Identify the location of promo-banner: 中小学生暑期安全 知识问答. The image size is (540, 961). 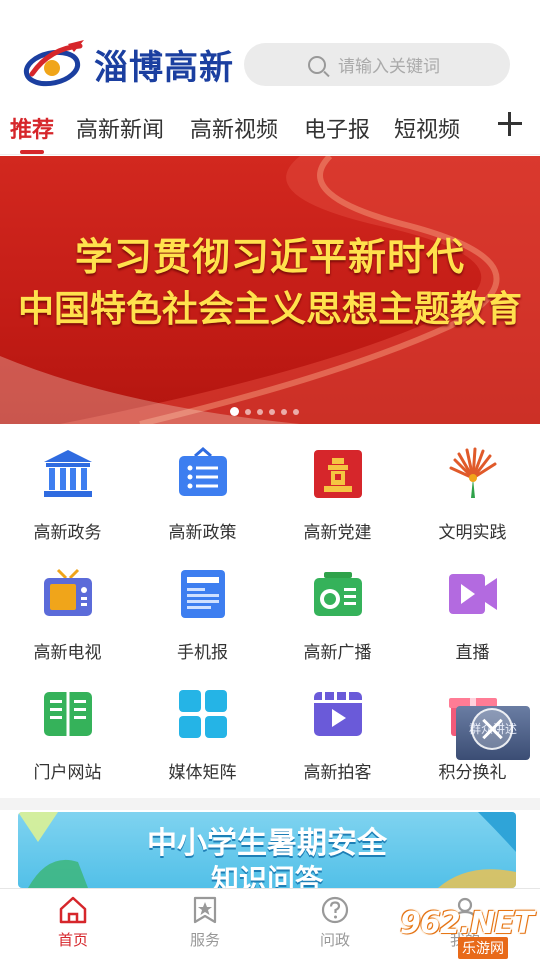
(267, 850).